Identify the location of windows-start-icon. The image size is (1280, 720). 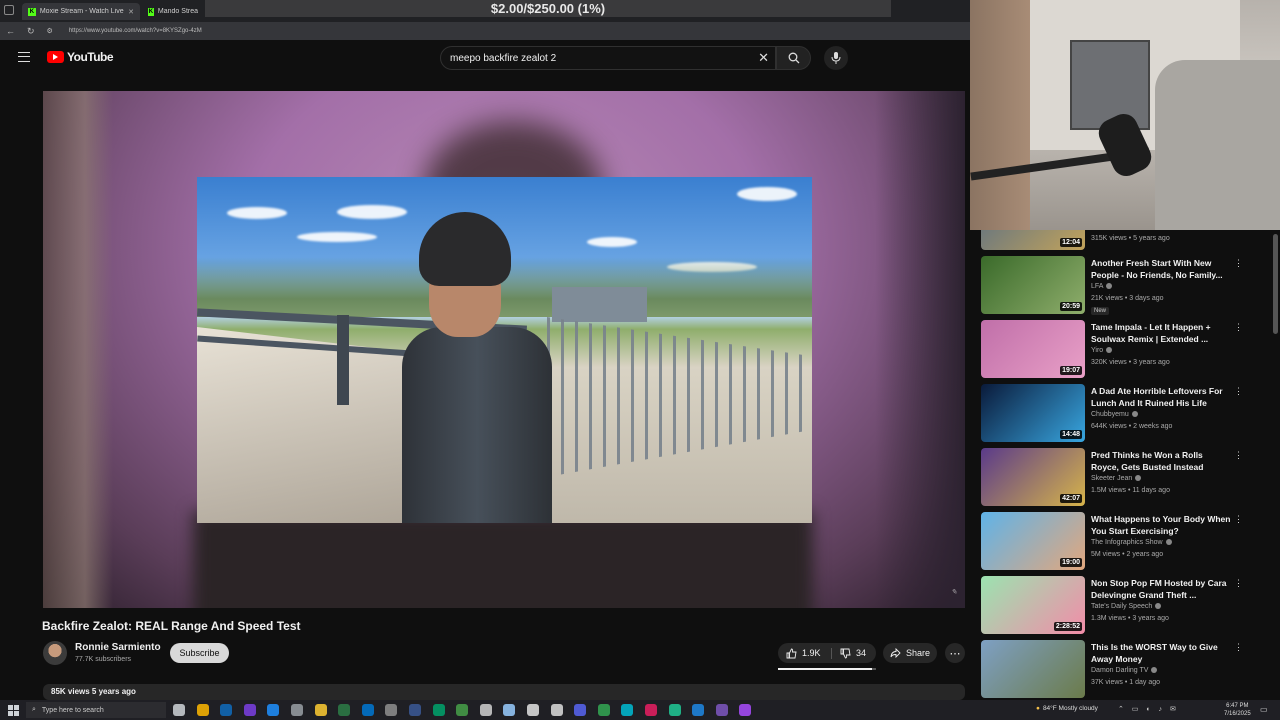
(13, 710).